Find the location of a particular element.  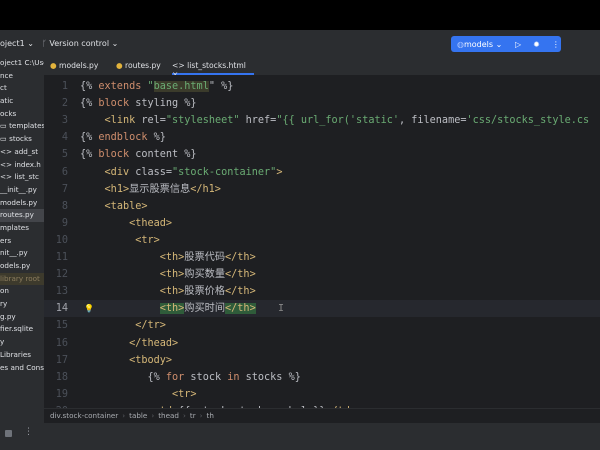

code-line: 2 {% block styling %} is located at coordinates (322, 103).